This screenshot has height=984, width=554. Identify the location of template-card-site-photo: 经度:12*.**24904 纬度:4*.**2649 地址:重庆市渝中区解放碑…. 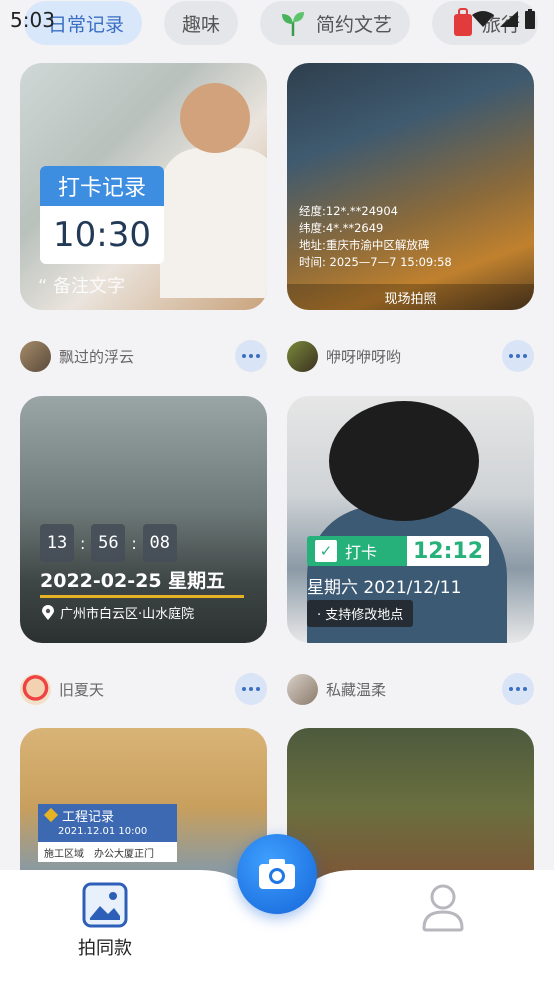
(410, 186).